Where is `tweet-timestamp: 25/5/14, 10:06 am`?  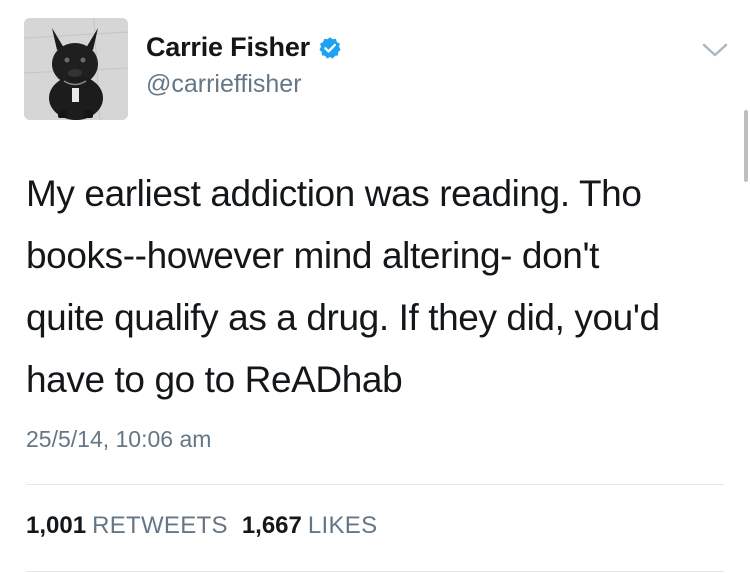 tweet-timestamp: 25/5/14, 10:06 am is located at coordinates (118, 439).